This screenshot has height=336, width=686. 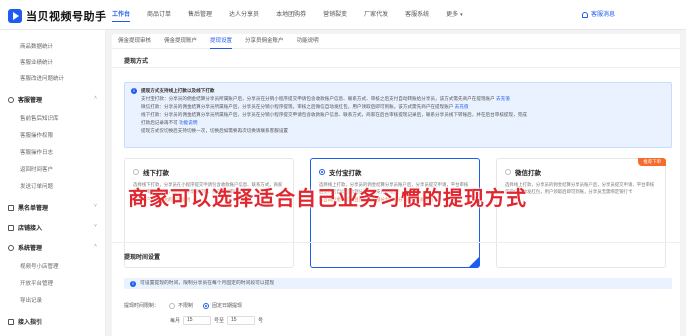 I want to click on topnav-more: 更多 ▾, so click(x=454, y=15).